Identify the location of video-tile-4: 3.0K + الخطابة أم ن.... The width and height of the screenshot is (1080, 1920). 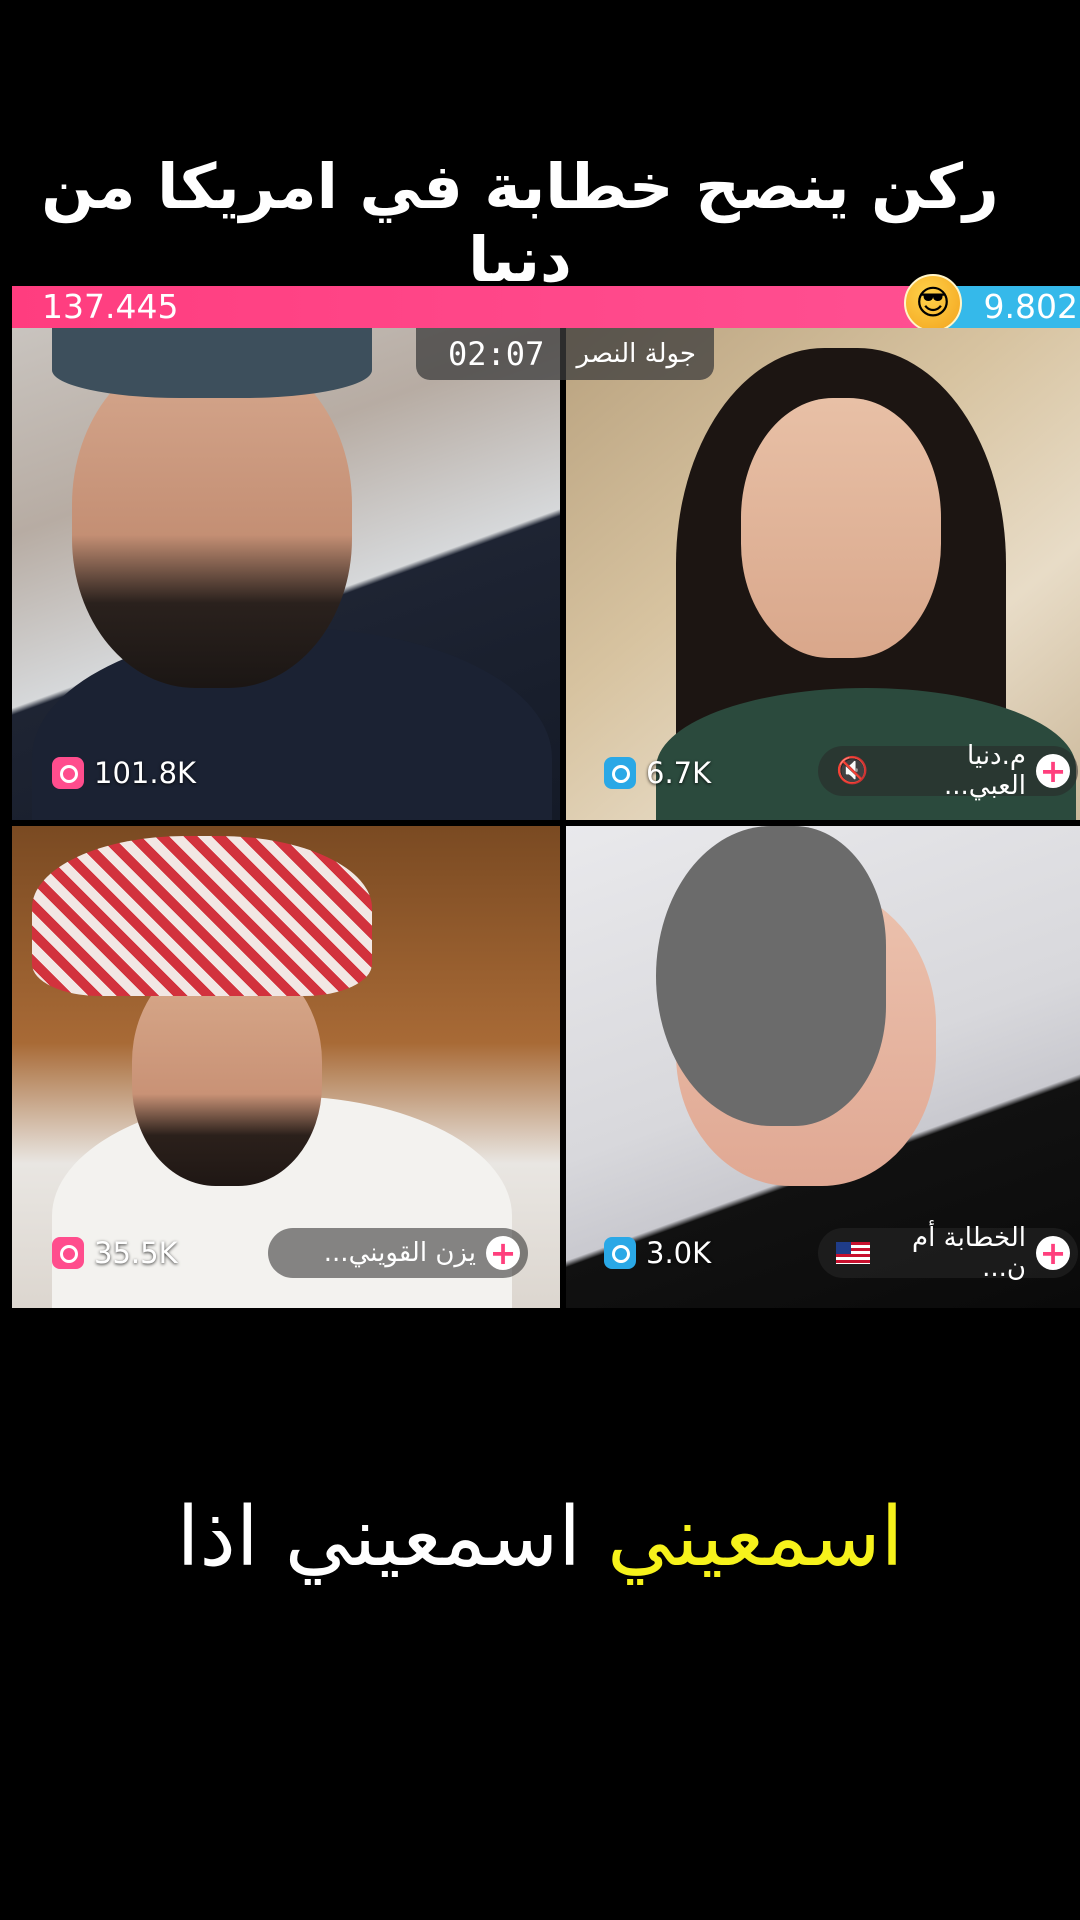
(823, 1067).